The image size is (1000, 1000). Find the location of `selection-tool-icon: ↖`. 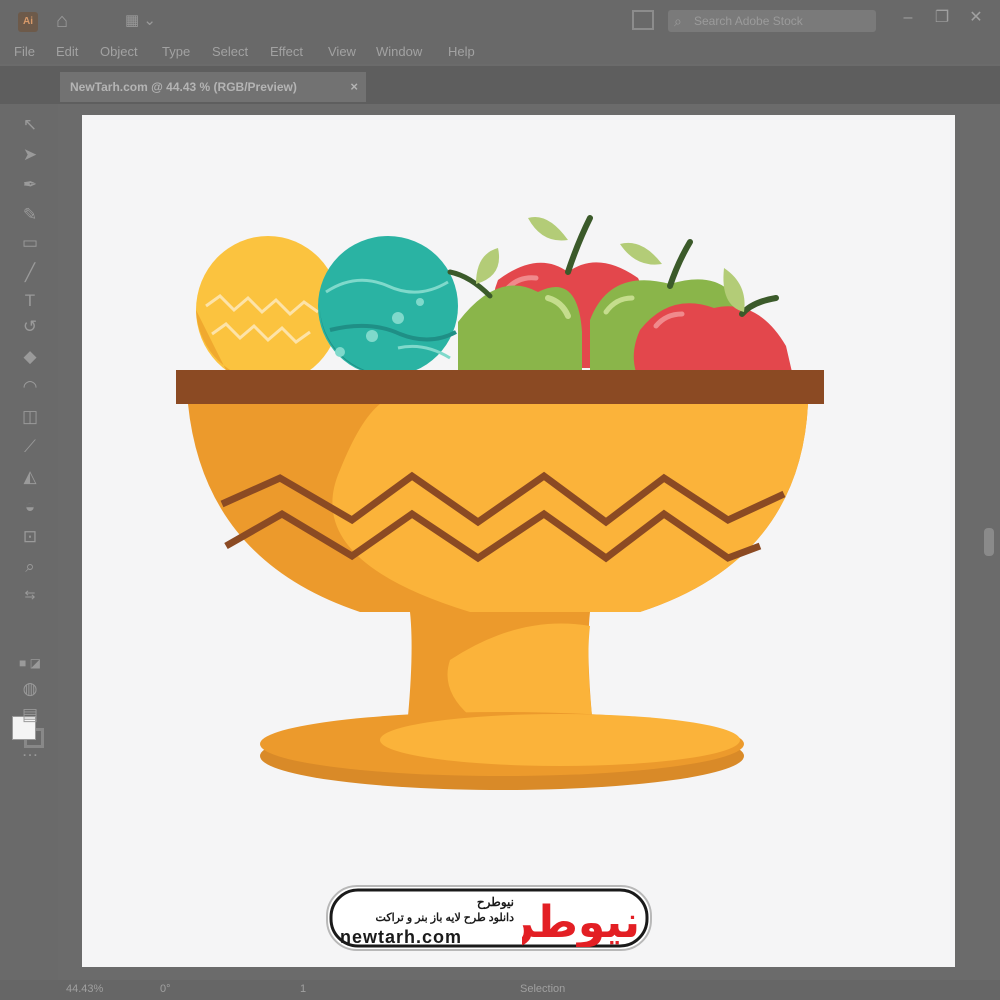

selection-tool-icon: ↖ is located at coordinates (30, 125).